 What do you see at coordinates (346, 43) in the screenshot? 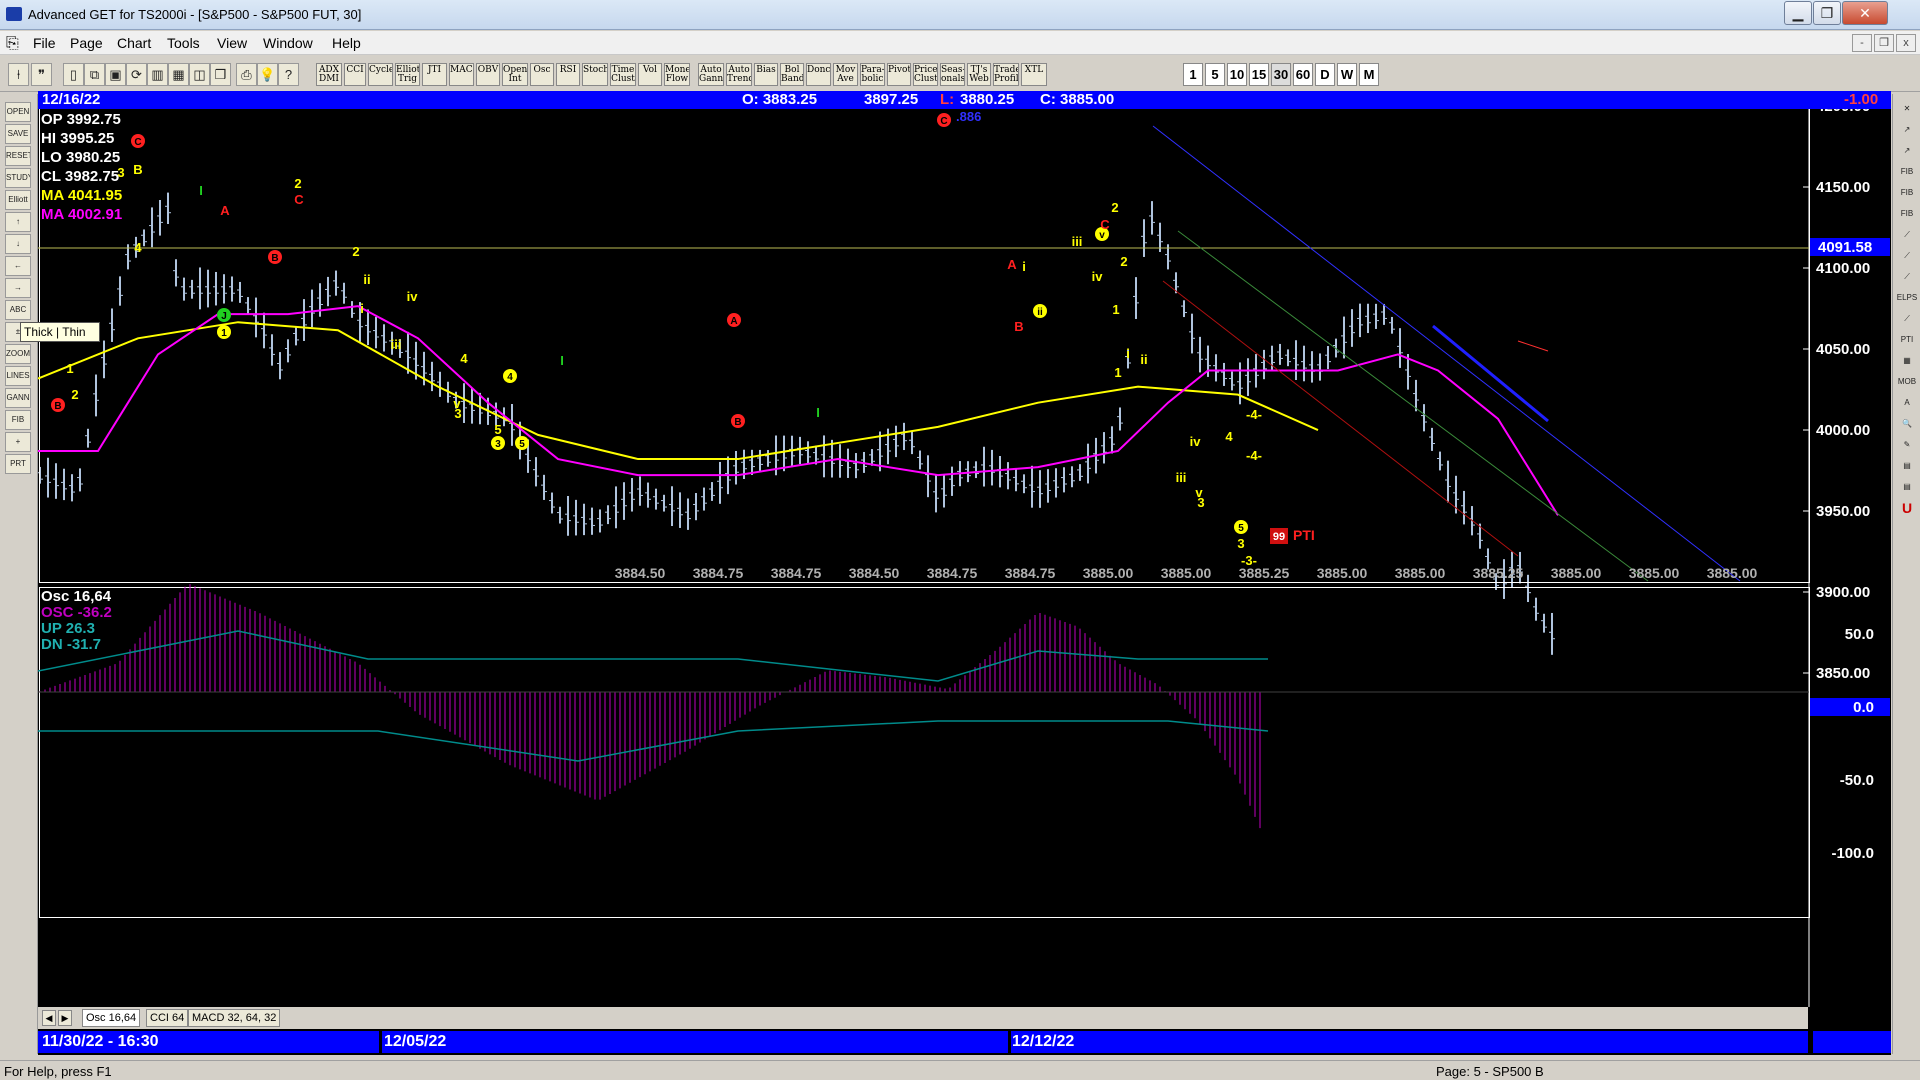
I see `menu-help: Help` at bounding box center [346, 43].